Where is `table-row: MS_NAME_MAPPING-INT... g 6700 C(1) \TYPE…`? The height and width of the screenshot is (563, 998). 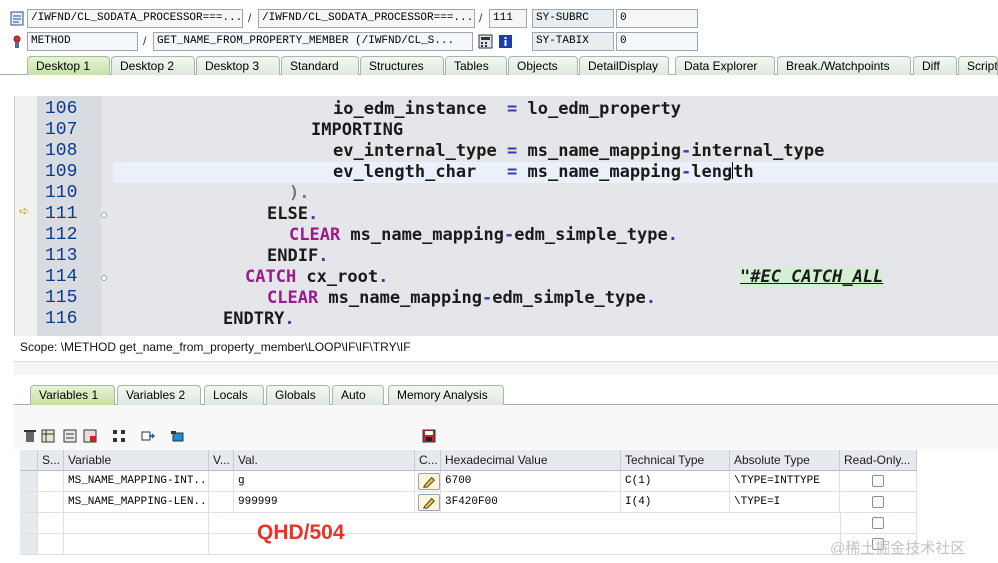 table-row: MS_NAME_MAPPING-INT... g 6700 C(1) \TYPE… is located at coordinates (468, 481).